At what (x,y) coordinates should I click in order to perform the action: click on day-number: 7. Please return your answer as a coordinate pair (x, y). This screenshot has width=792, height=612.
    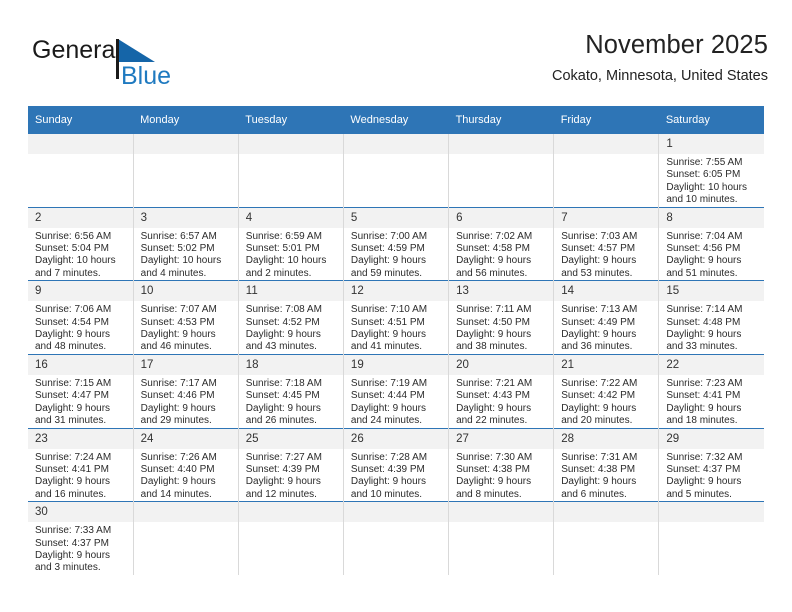
    Looking at the image, I should click on (606, 217).